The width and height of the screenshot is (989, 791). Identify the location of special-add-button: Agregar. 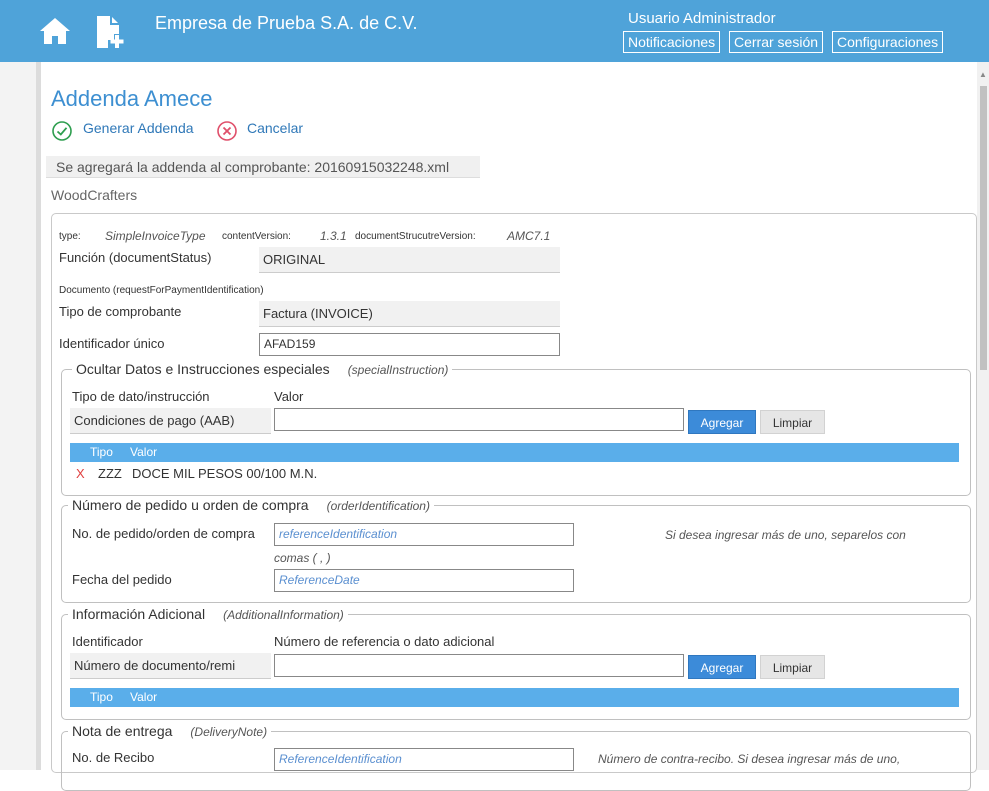
(722, 422).